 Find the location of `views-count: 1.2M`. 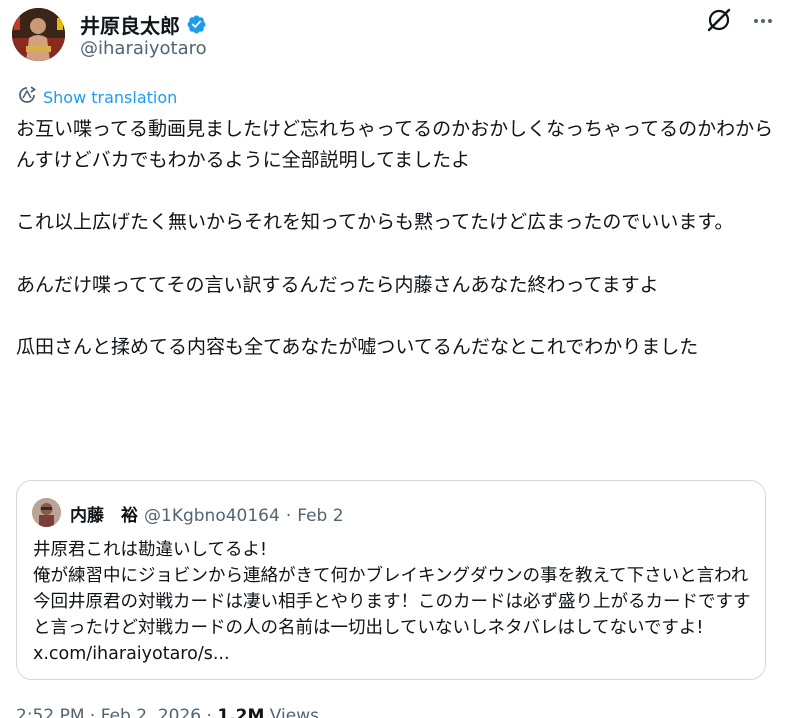

views-count: 1.2M is located at coordinates (241, 712).